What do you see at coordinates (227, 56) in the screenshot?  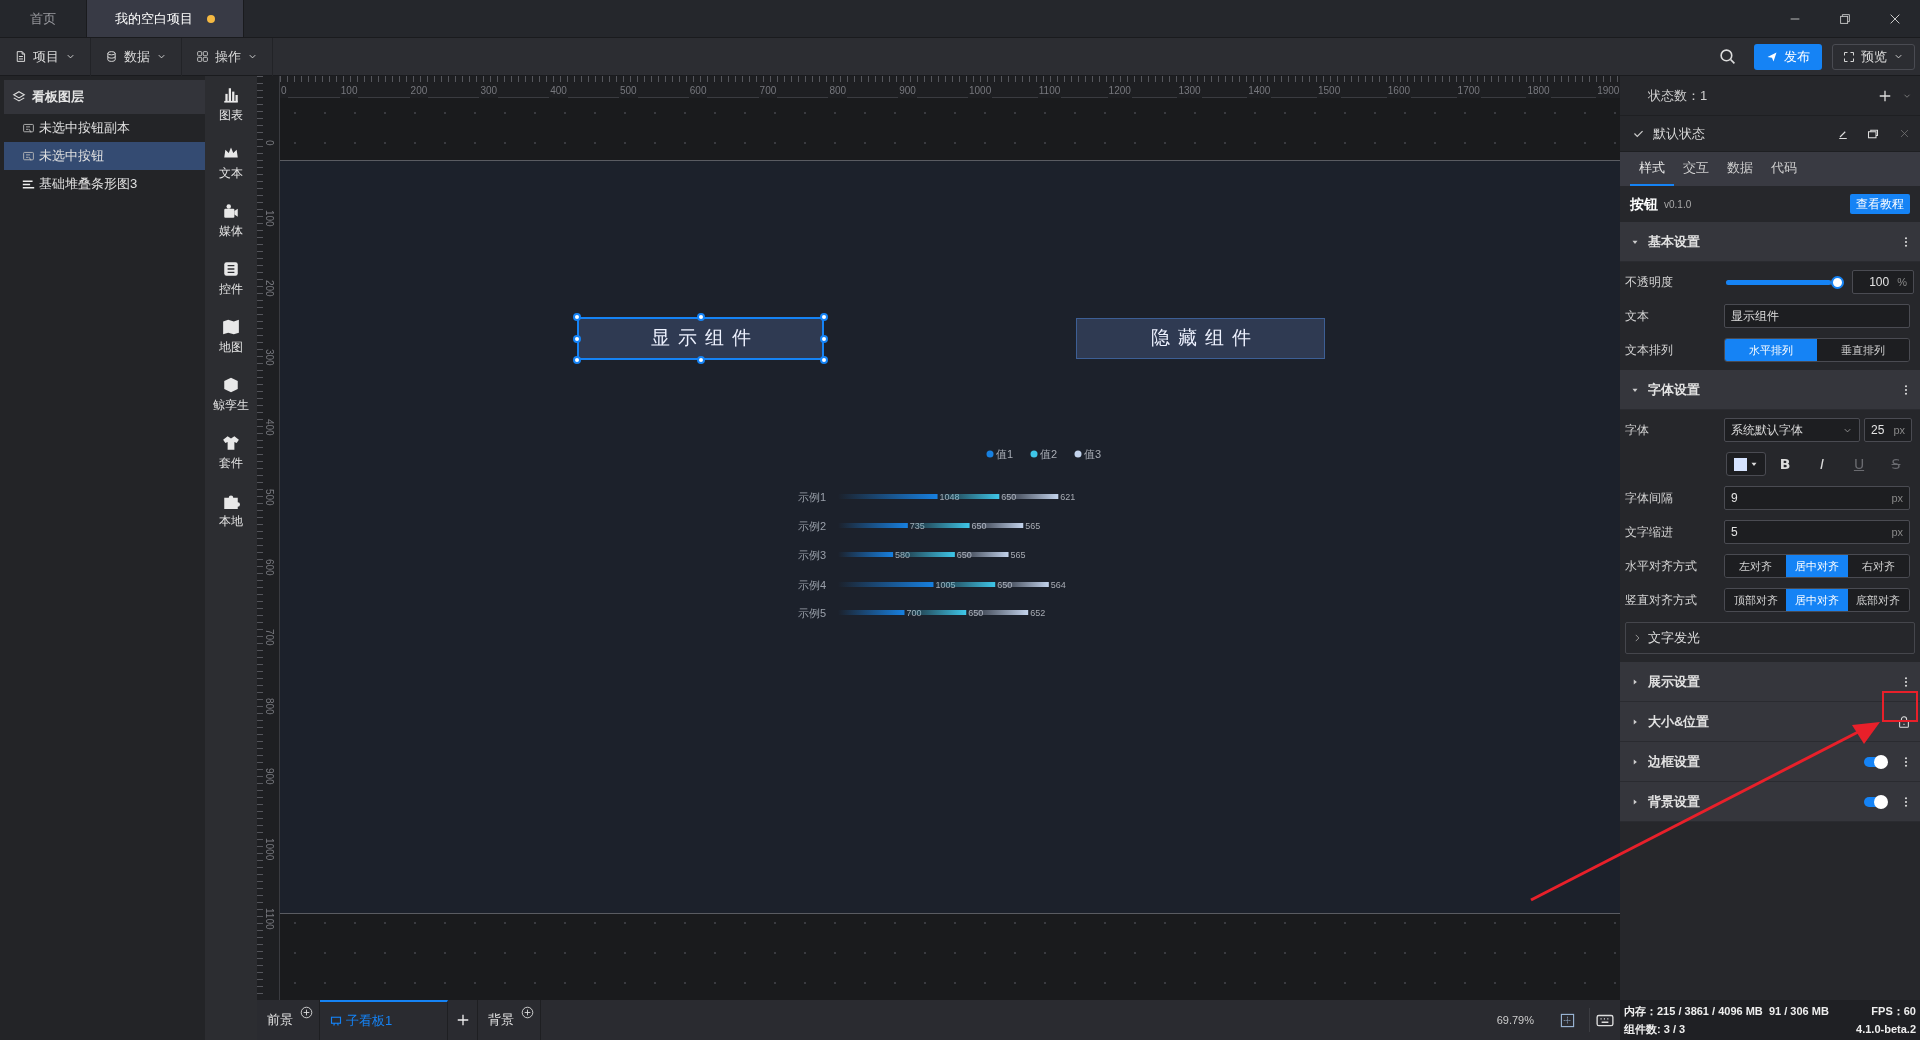 I see `menu-button: 操作` at bounding box center [227, 56].